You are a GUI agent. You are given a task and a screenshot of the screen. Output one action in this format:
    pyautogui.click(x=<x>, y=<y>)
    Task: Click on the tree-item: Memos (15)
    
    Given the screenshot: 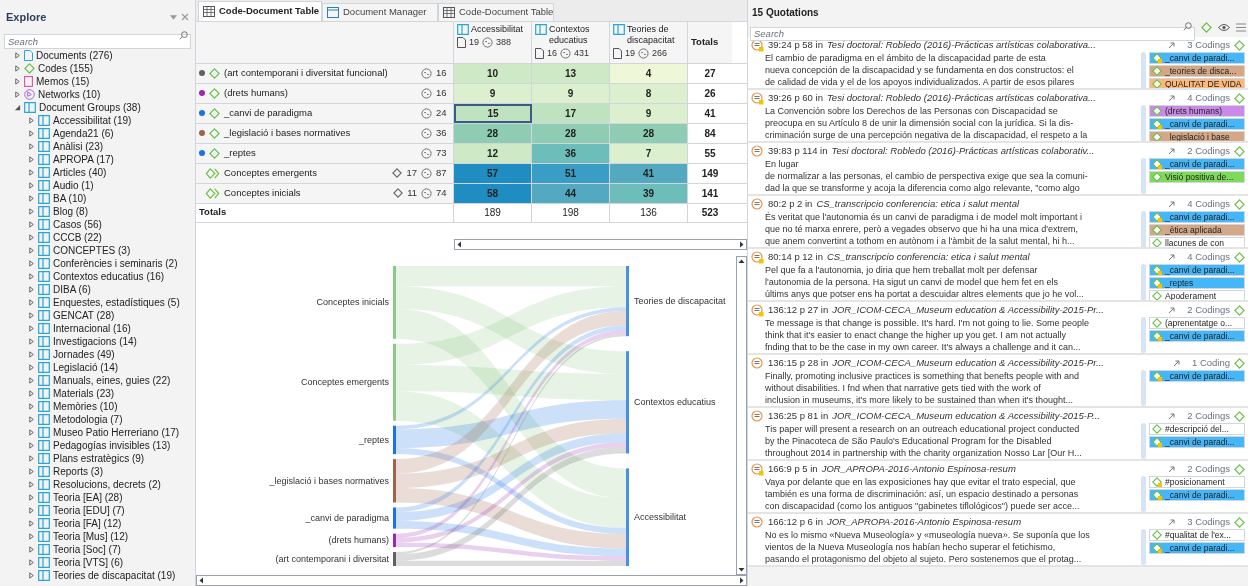 What is the action you would take?
    pyautogui.click(x=63, y=81)
    